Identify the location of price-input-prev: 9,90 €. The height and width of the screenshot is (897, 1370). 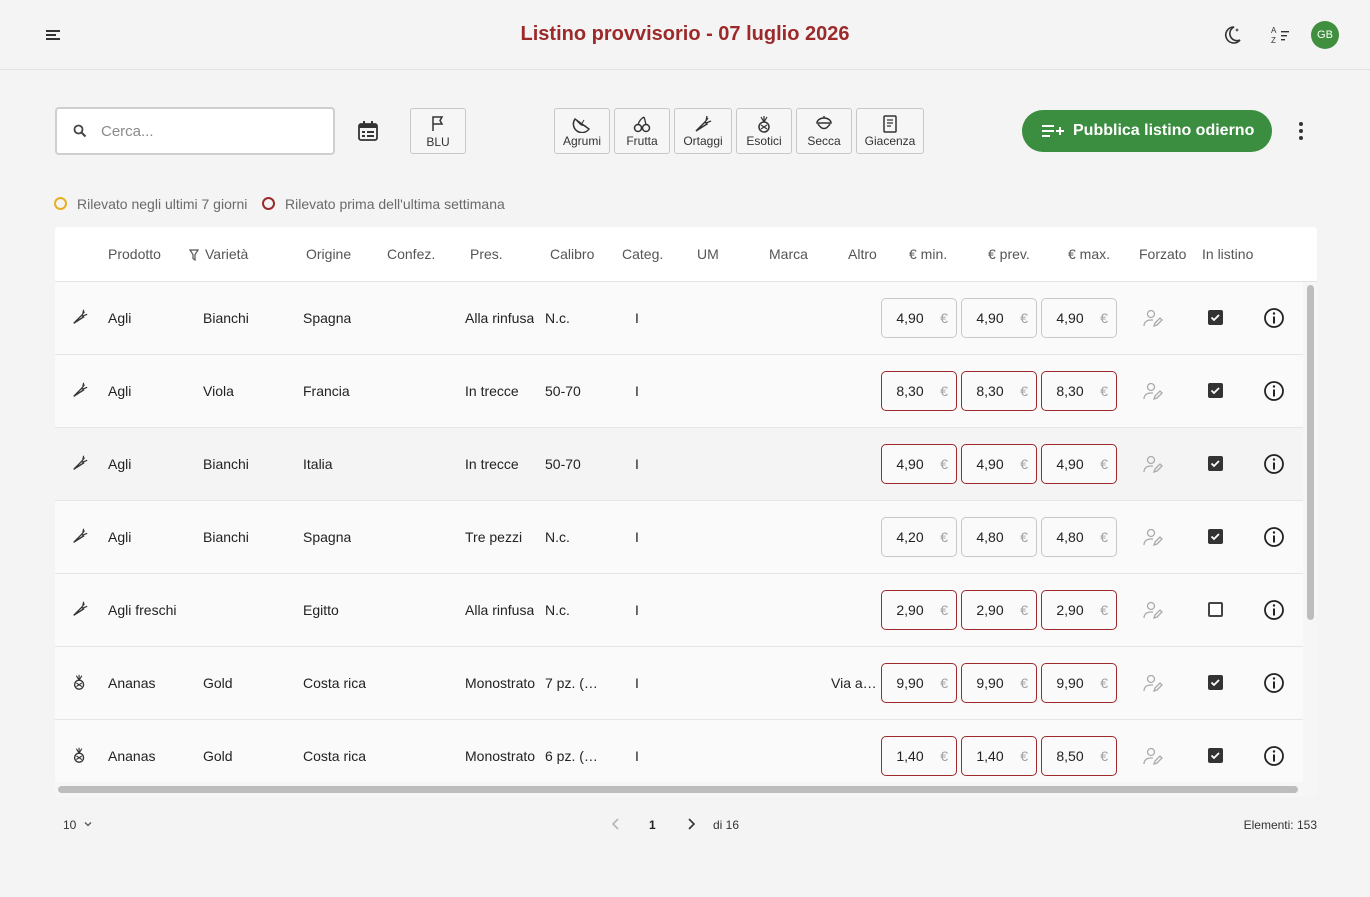
(999, 683).